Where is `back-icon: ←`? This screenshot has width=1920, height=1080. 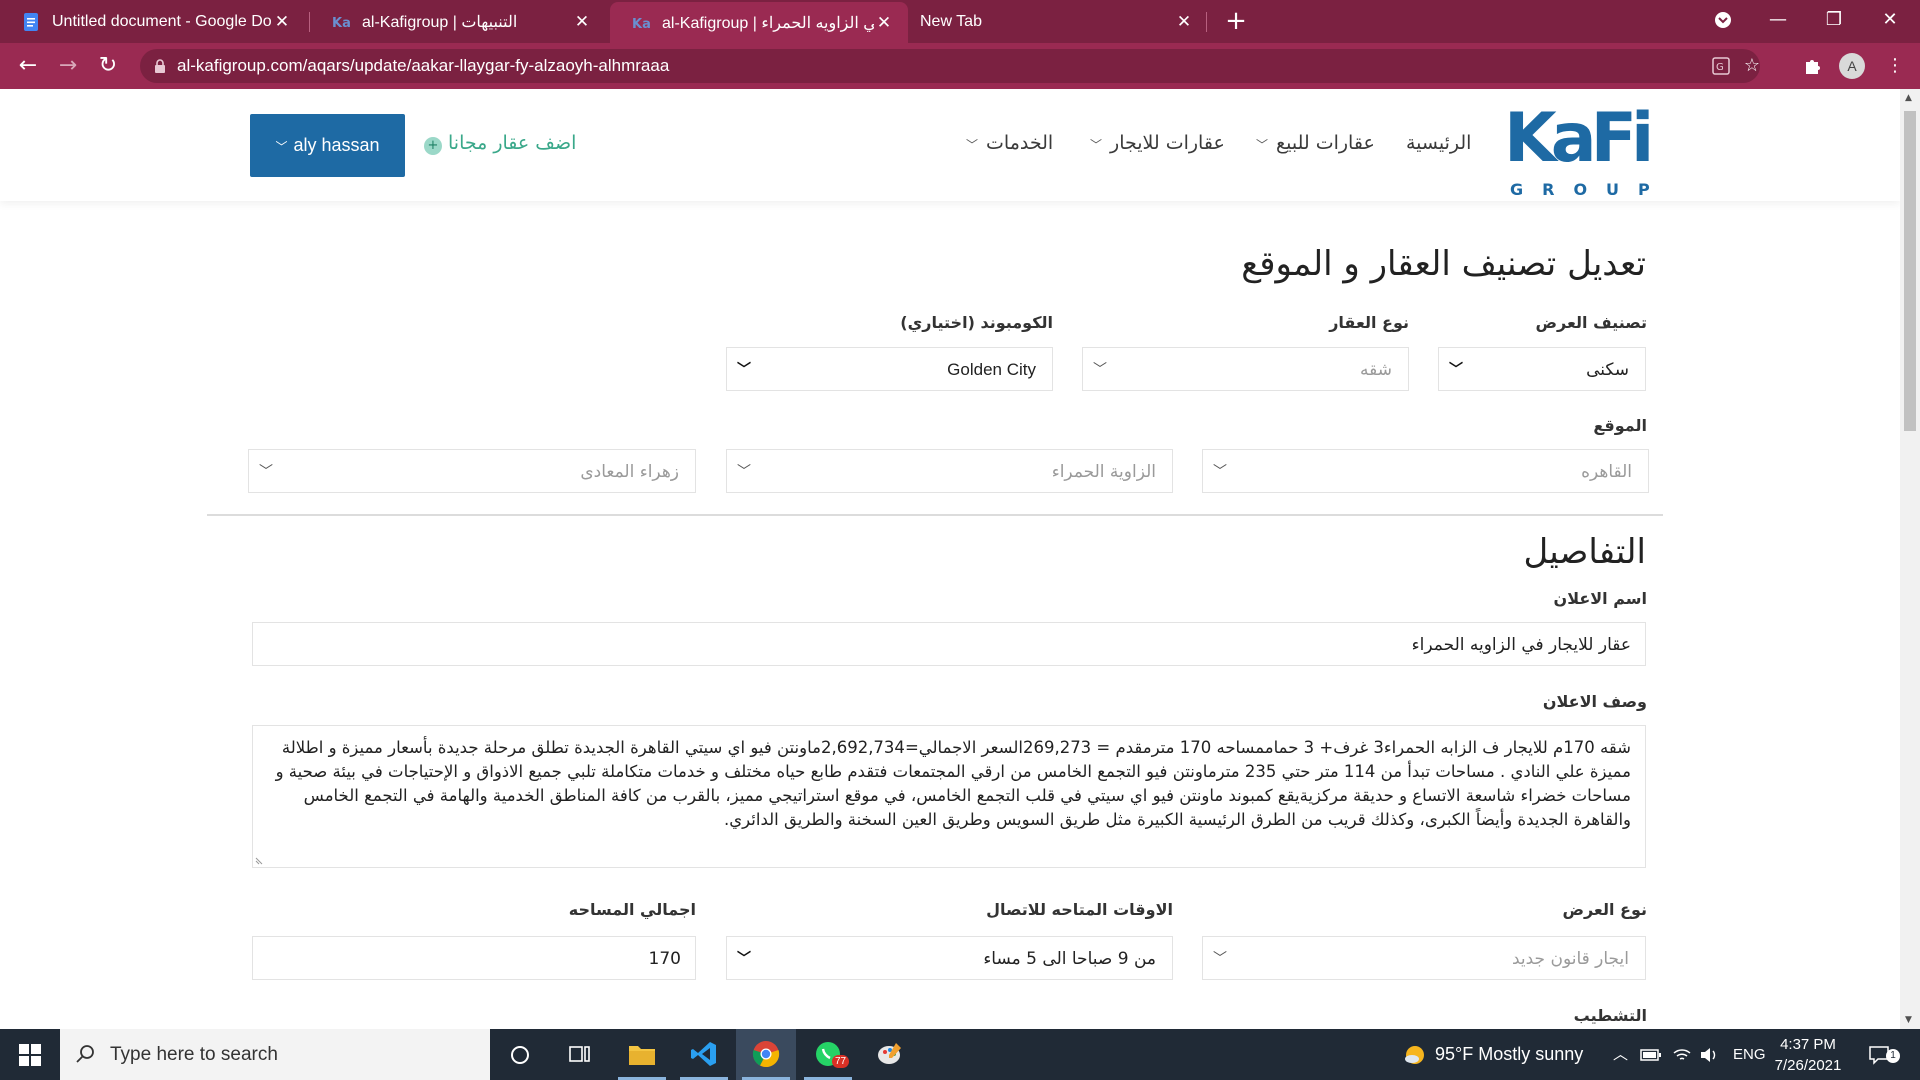 back-icon: ← is located at coordinates (28, 66).